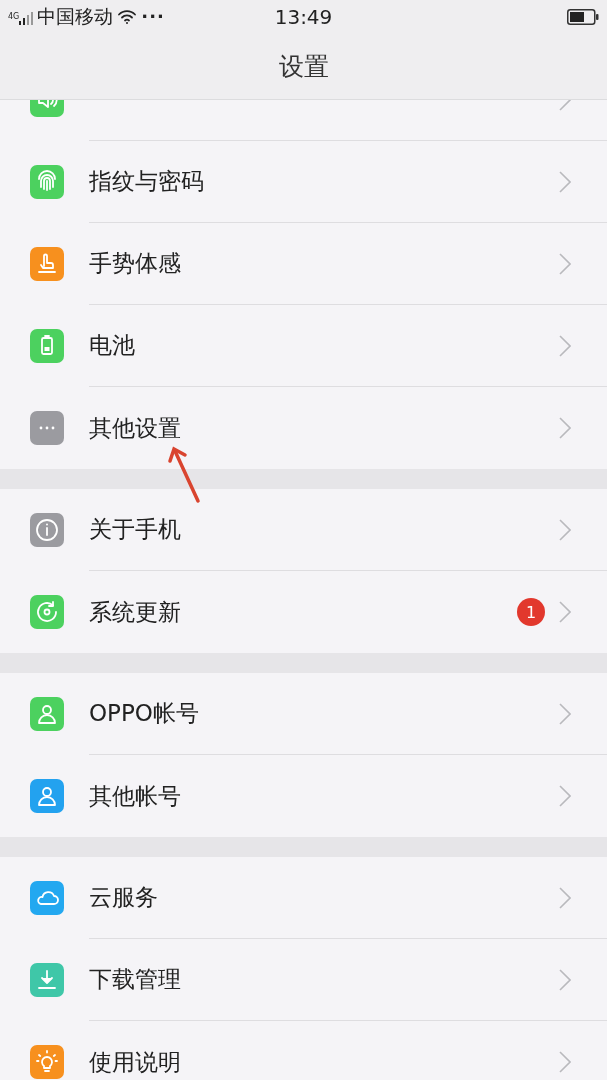 The width and height of the screenshot is (607, 1080). Describe the element at coordinates (303, 264) in the screenshot. I see `settings-item: 手势体感` at that location.